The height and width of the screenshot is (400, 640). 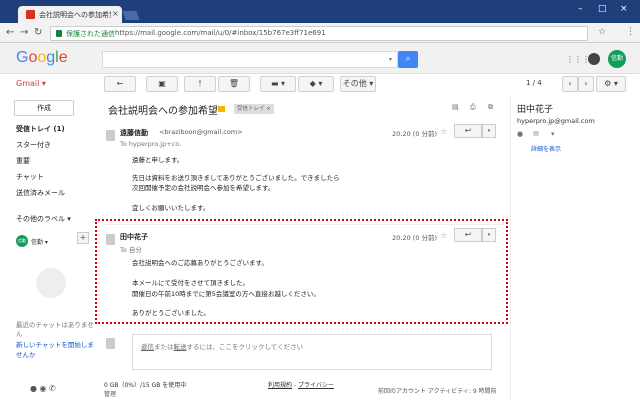 I want to click on more-button: その他 ▾, so click(x=358, y=84).